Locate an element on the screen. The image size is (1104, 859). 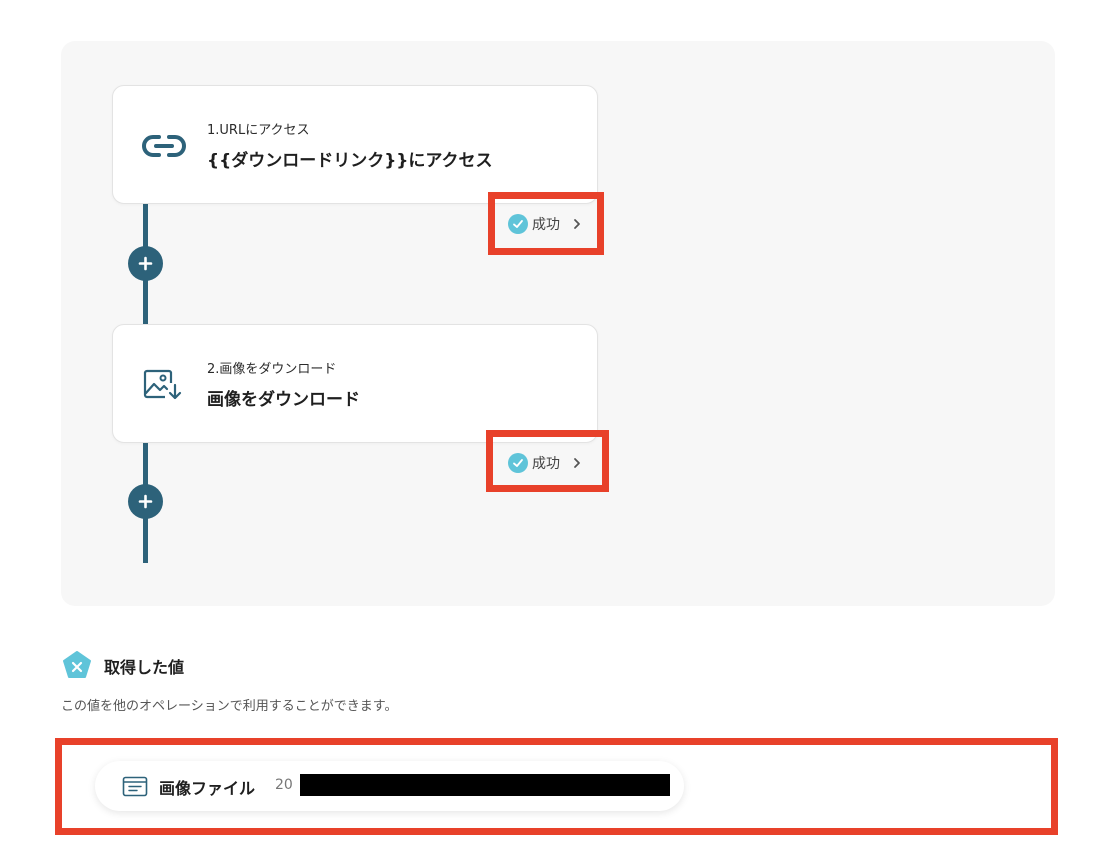
operation-card-image-download: 2.画像をダウンロード 画像をダウンロード is located at coordinates (355, 383).